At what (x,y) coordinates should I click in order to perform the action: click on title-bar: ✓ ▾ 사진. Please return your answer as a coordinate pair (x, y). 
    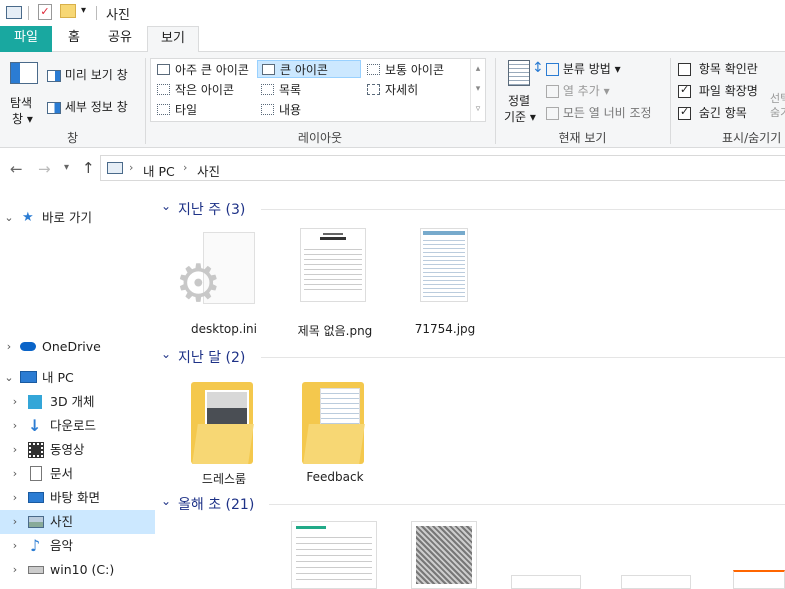
    Looking at the image, I should click on (392, 13).